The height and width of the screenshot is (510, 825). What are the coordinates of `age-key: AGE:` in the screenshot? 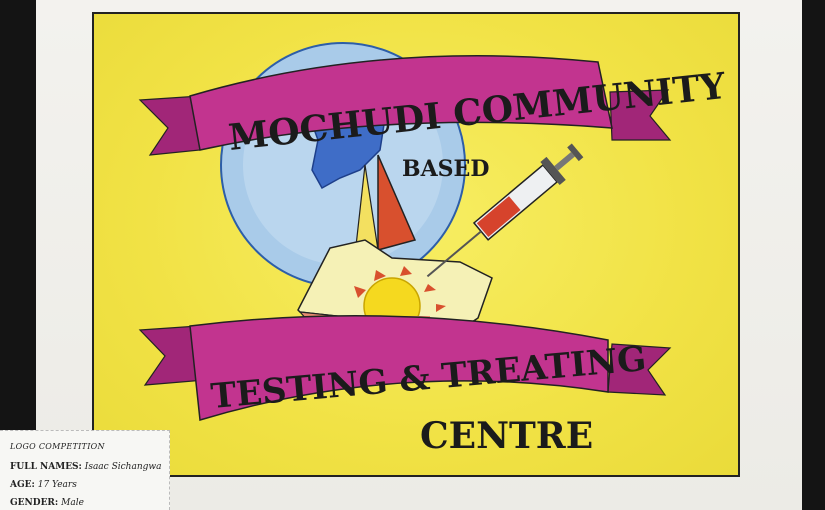 It's located at (22, 485).